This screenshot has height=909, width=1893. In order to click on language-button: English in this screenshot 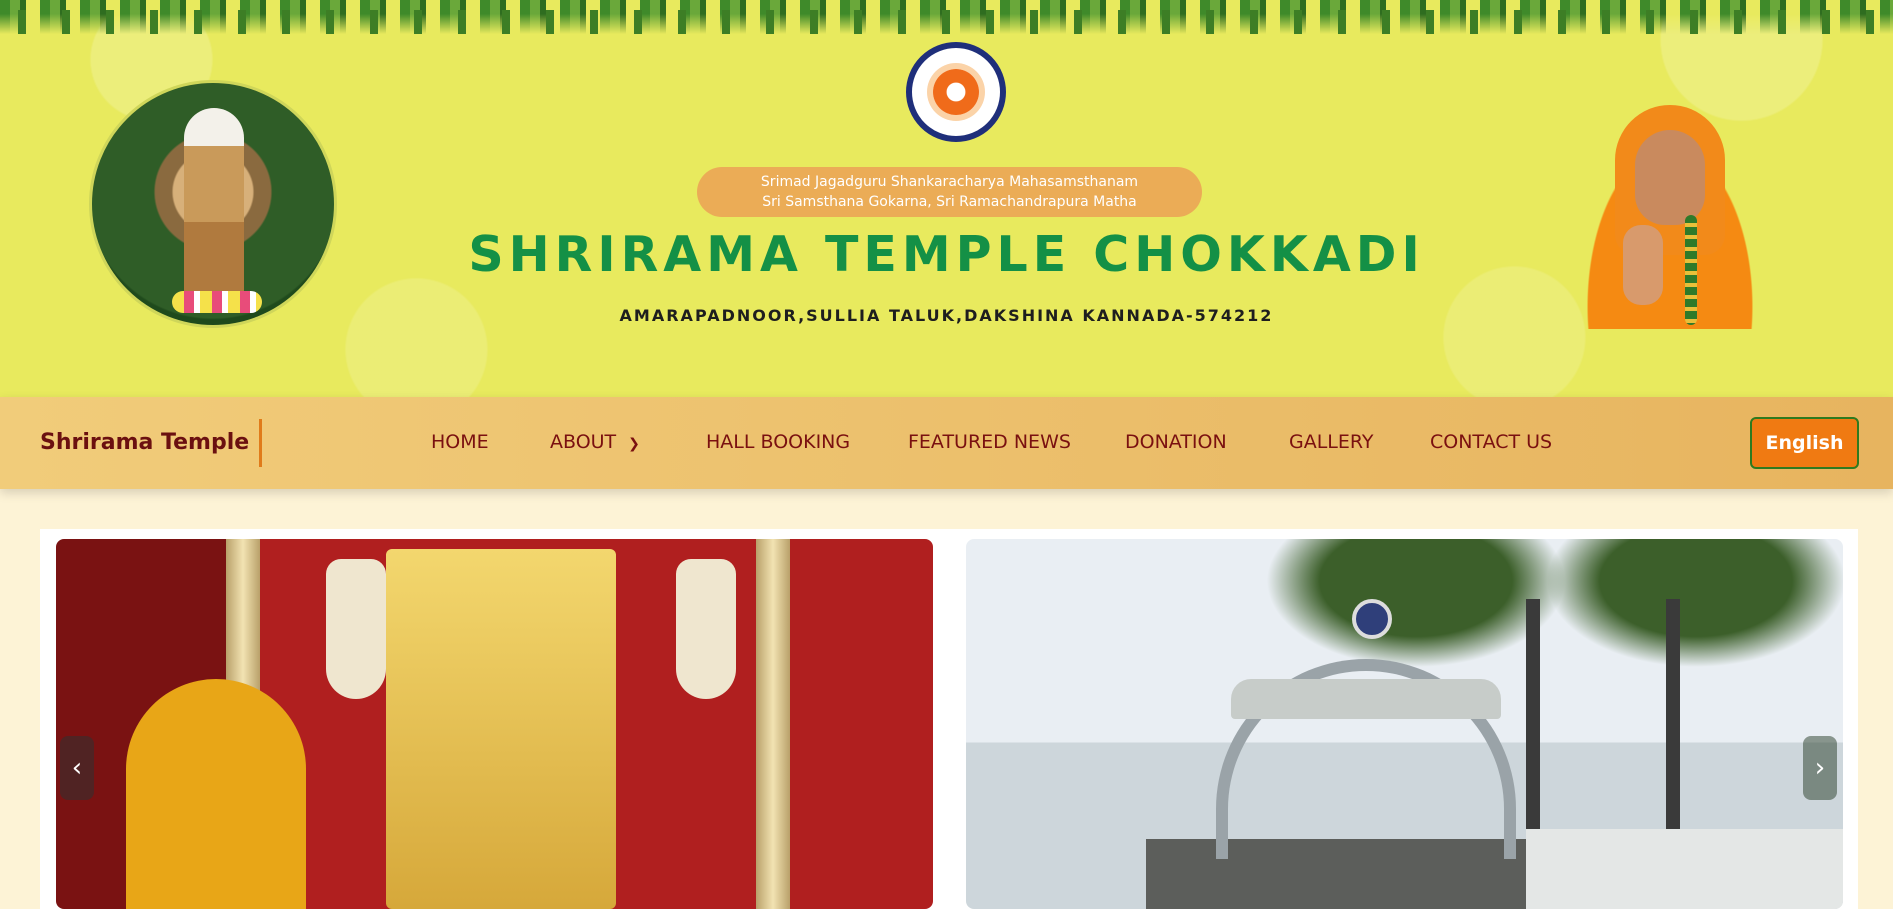, I will do `click(1804, 443)`.